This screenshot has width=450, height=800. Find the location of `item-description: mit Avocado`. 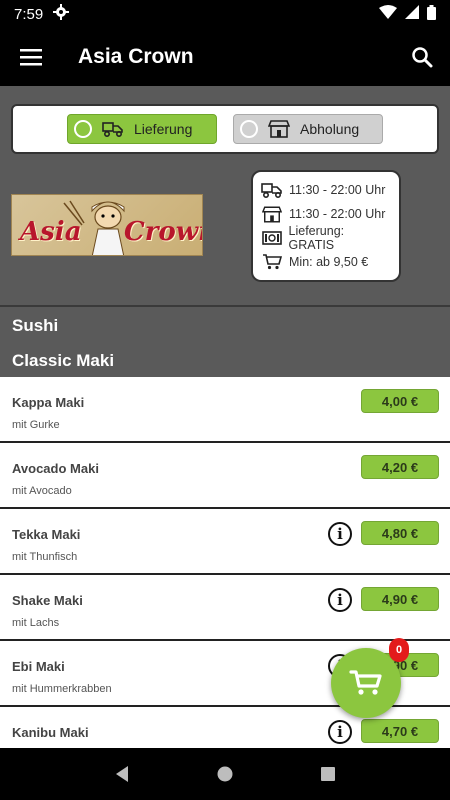

item-description: mit Avocado is located at coordinates (42, 491).